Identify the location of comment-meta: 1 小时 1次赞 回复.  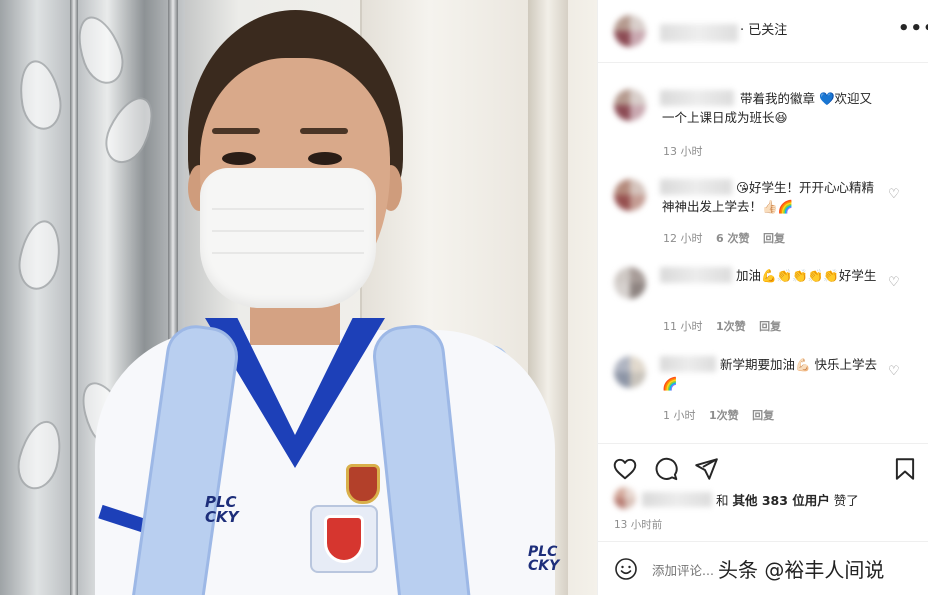
(718, 415).